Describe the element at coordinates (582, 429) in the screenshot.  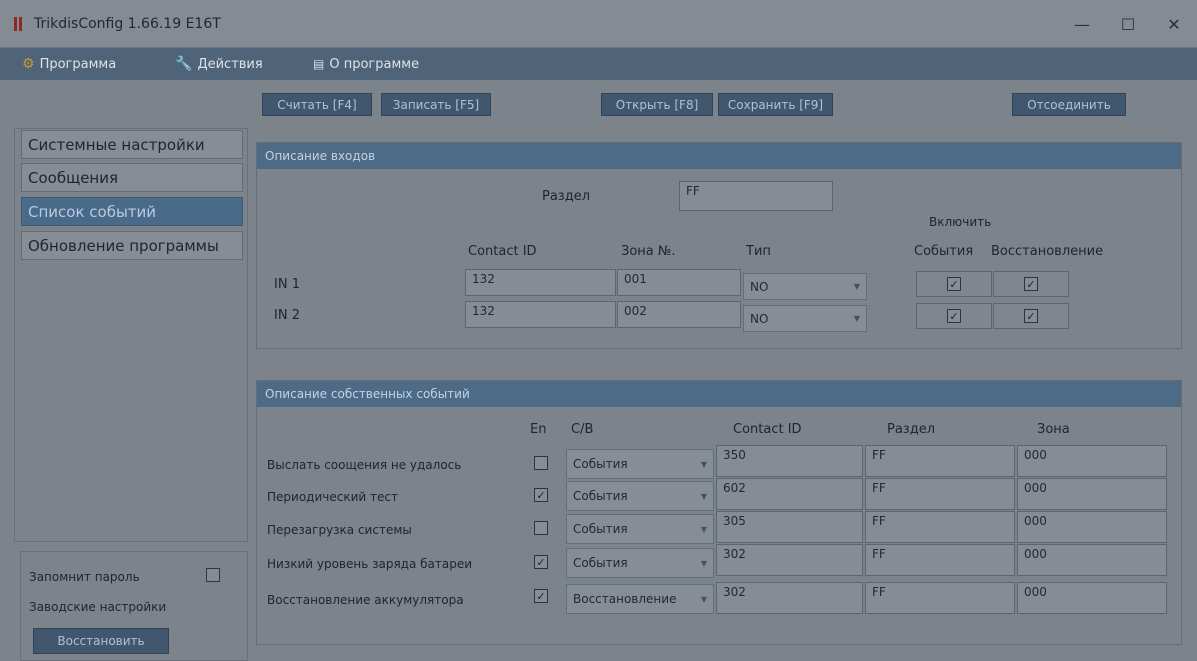
I see `cb-header: С/В` at that location.